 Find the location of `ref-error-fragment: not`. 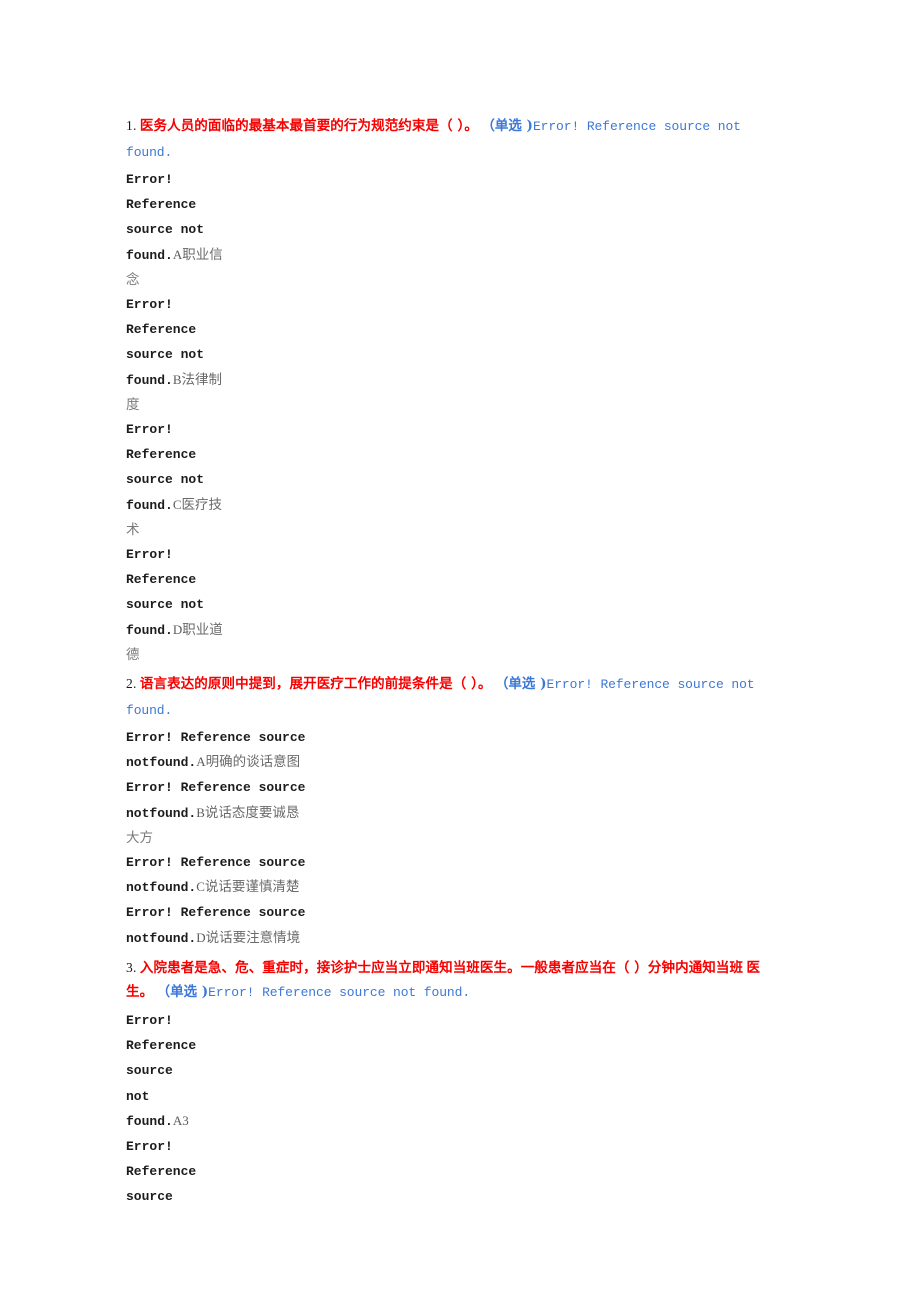

ref-error-fragment: not is located at coordinates (138, 1096).